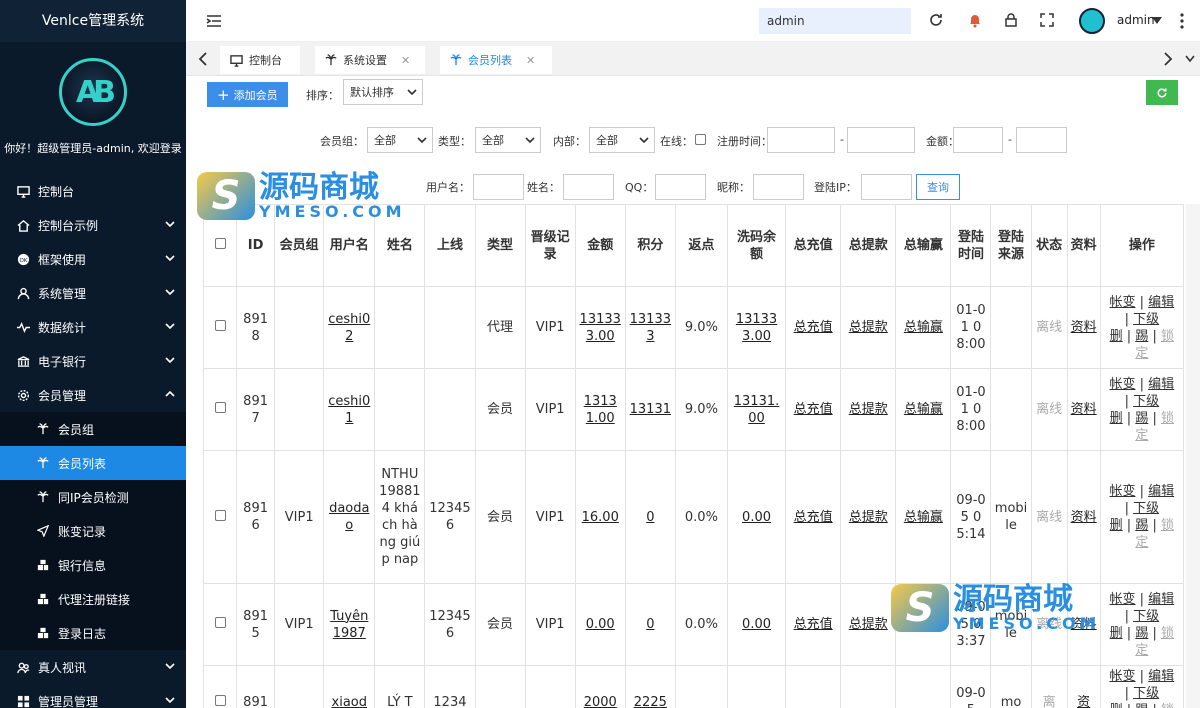 Image resolution: width=1200 pixels, height=708 pixels. I want to click on group-select: 全部, so click(400, 140).